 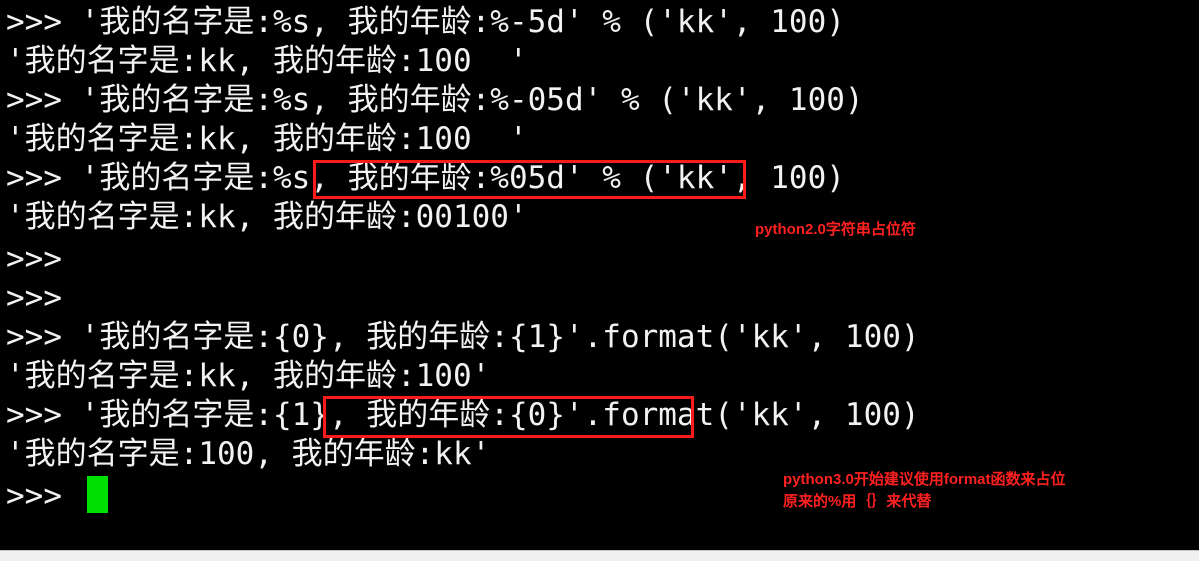 I want to click on terminal-line: '我的名字是:kk, 我的年龄:100', so click(x=248, y=376).